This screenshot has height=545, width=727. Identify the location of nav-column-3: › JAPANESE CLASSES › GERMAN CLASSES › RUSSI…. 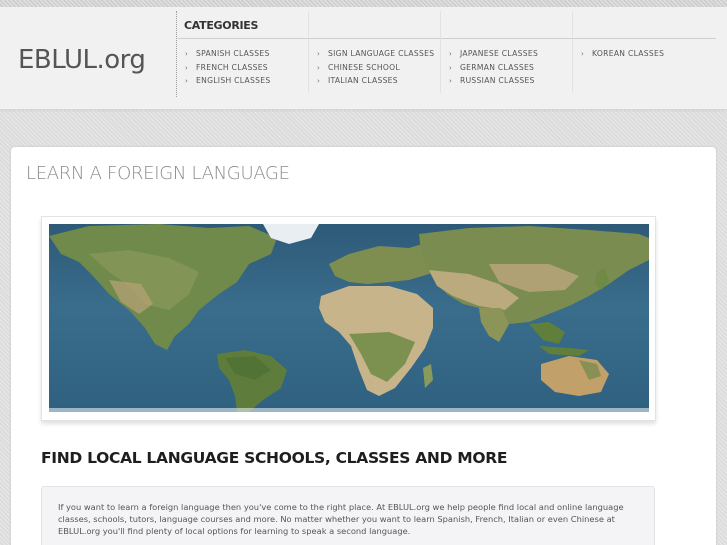
(493, 67).